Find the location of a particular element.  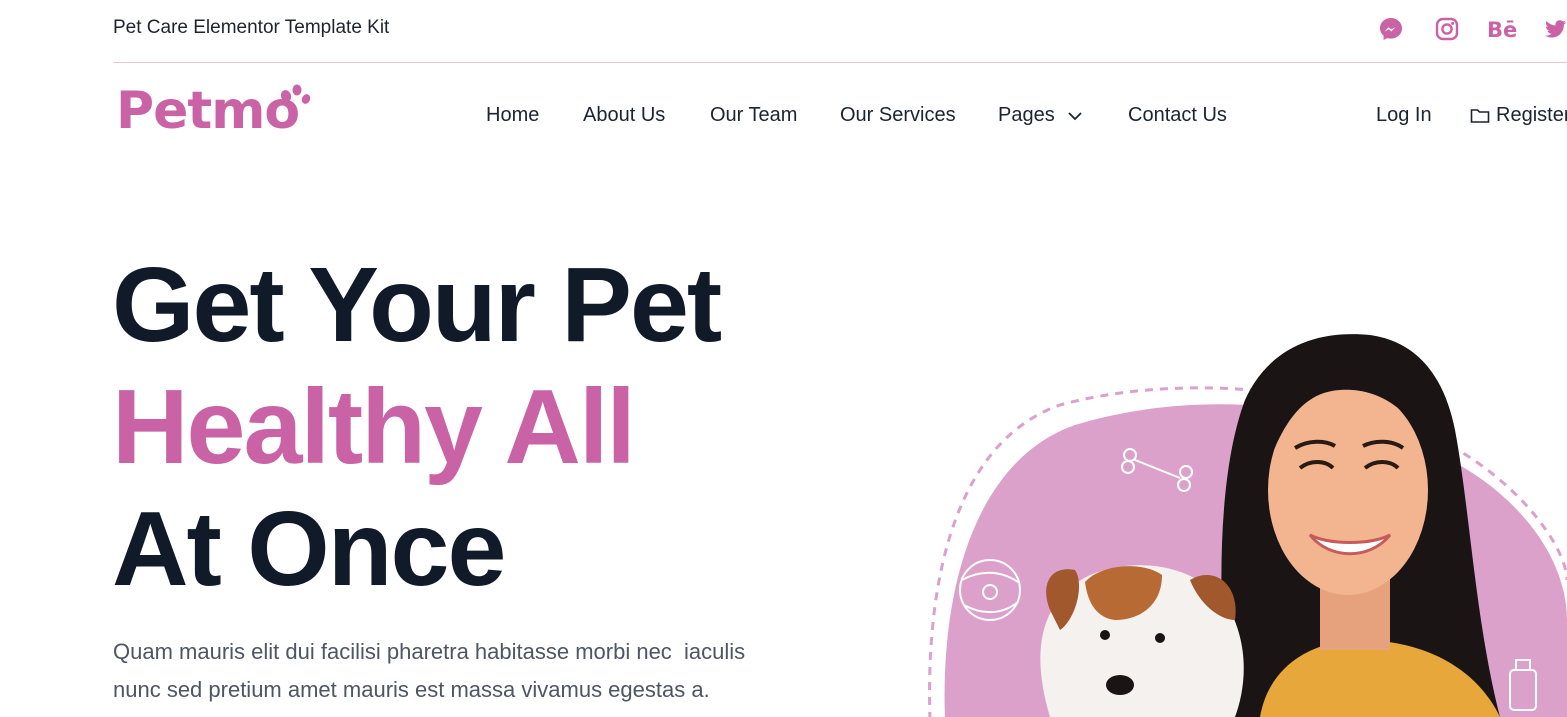

register-link: Register is located at coordinates (1518, 115).